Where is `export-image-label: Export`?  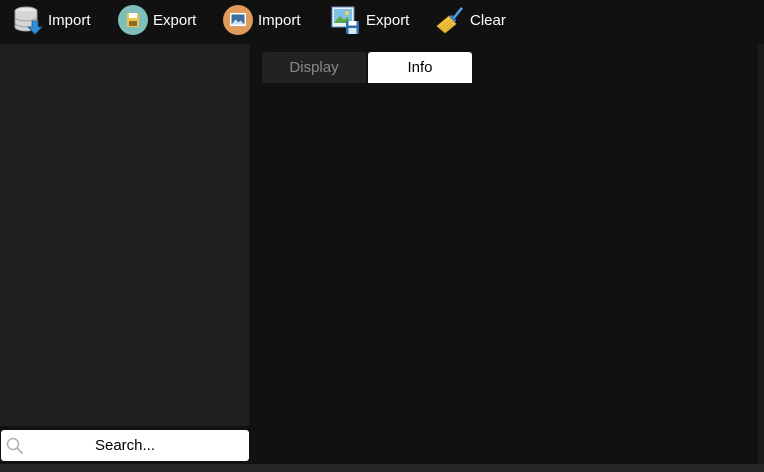
export-image-label: Export is located at coordinates (388, 20).